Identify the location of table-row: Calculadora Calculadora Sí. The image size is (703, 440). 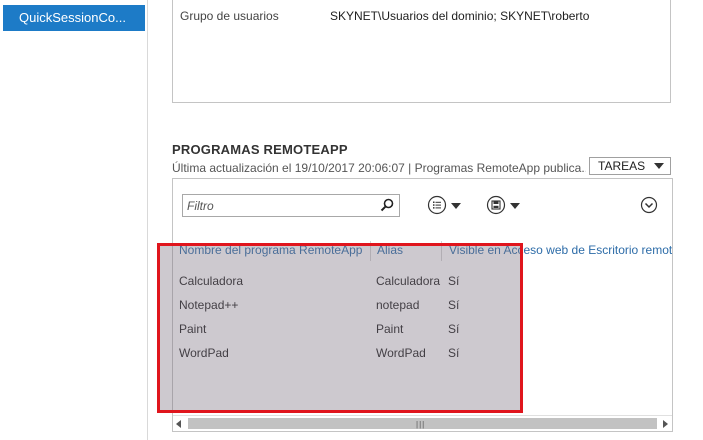
(422, 281).